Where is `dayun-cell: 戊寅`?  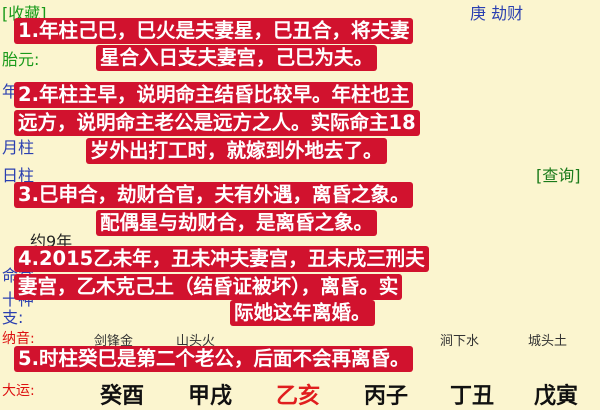 dayun-cell: 戊寅 is located at coordinates (556, 394).